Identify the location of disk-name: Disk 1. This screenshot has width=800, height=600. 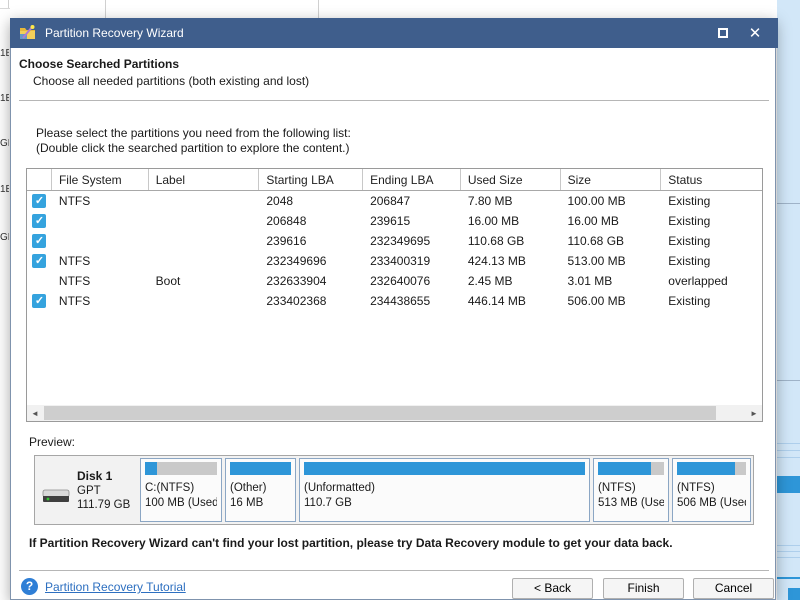
(95, 476).